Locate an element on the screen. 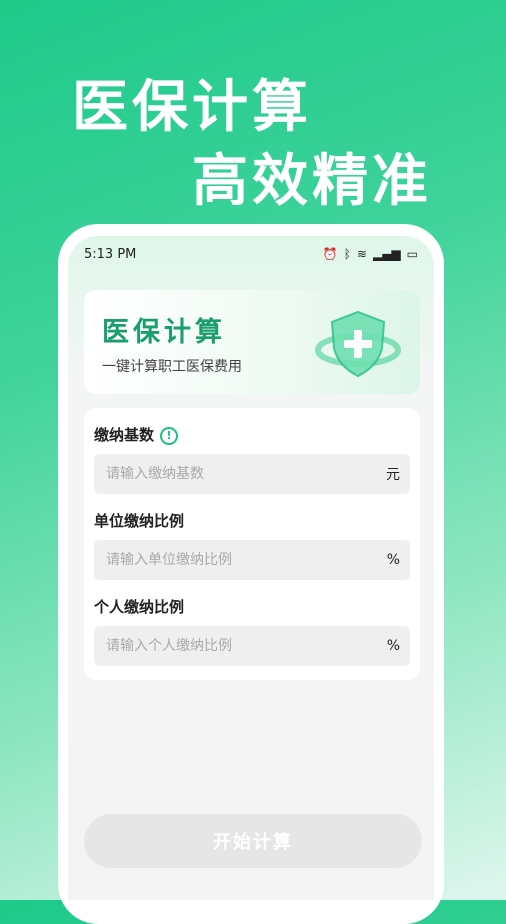  alarm-icon: ⏰ is located at coordinates (330, 254).